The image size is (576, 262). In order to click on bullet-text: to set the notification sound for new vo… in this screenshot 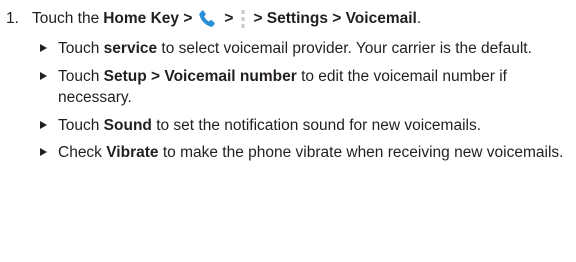, I will do `click(316, 125)`.